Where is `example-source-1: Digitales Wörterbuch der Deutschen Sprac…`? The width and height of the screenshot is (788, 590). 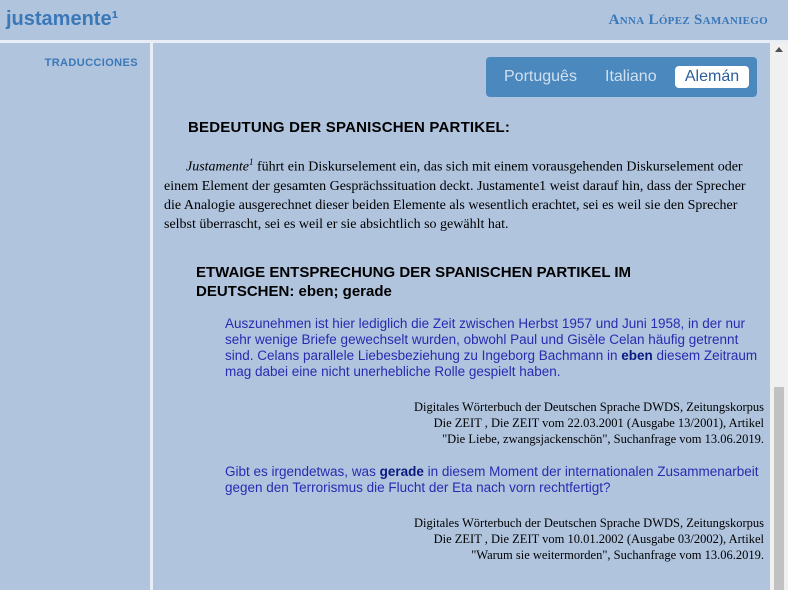
example-source-1: Digitales Wörterbuch der Deutschen Sprac… is located at coordinates (504, 423).